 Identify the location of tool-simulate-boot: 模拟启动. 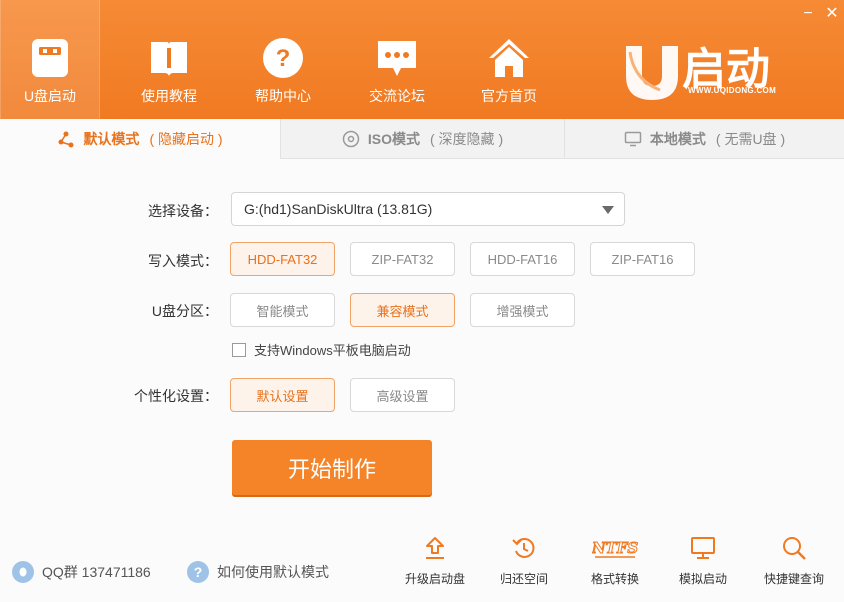
(703, 560).